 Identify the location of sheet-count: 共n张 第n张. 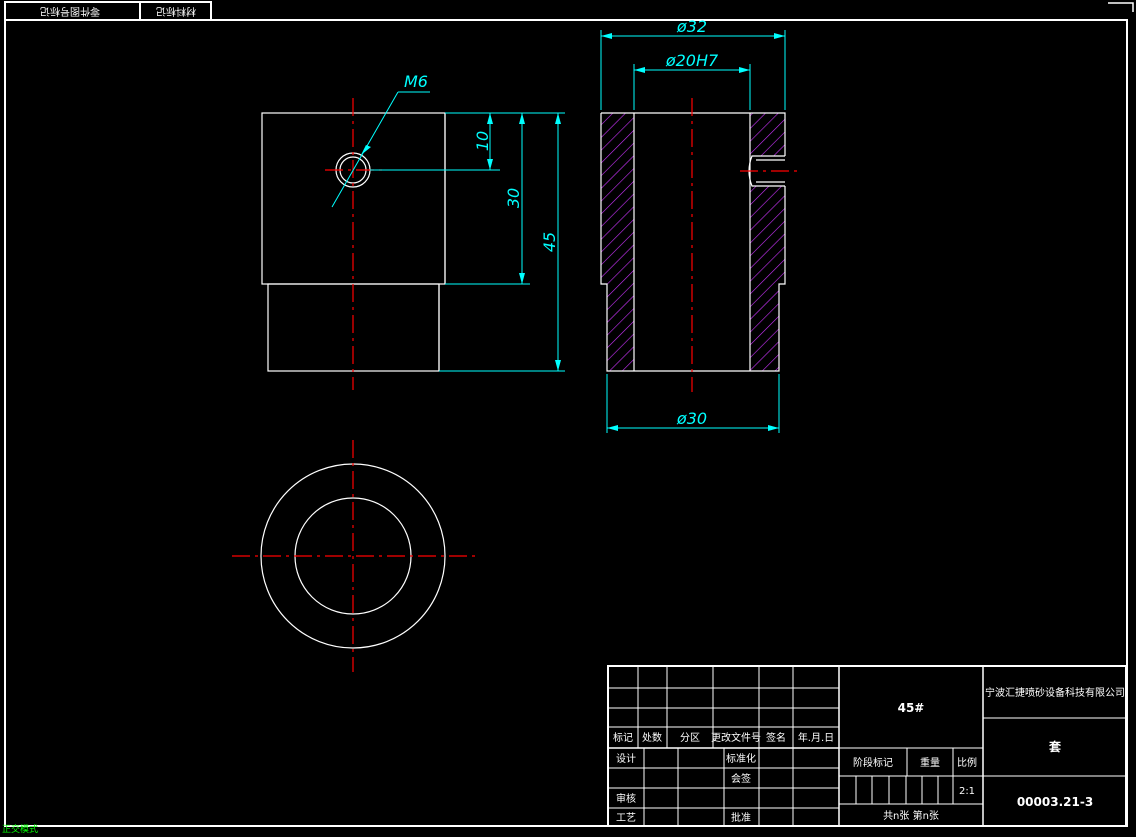
(911, 815).